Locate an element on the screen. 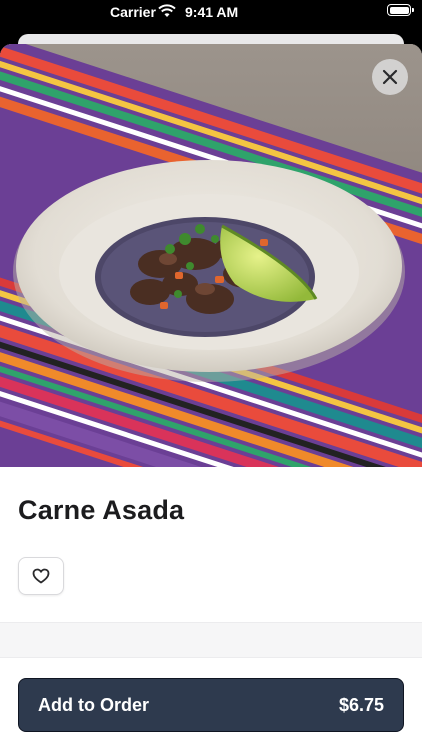 This screenshot has height=750, width=422. close-button is located at coordinates (390, 77).